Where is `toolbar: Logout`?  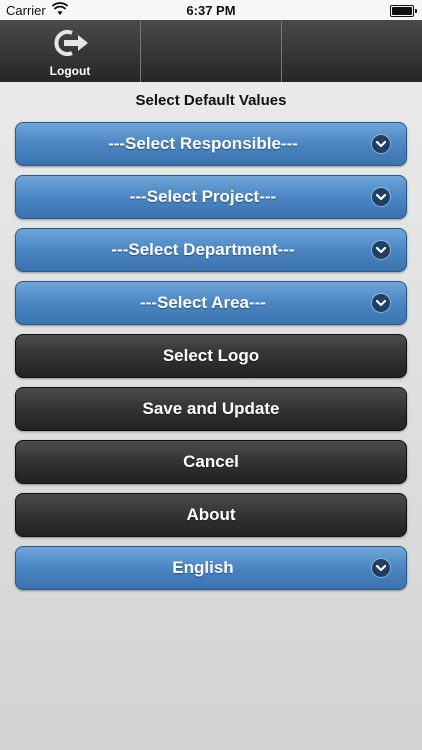 toolbar: Logout is located at coordinates (211, 51).